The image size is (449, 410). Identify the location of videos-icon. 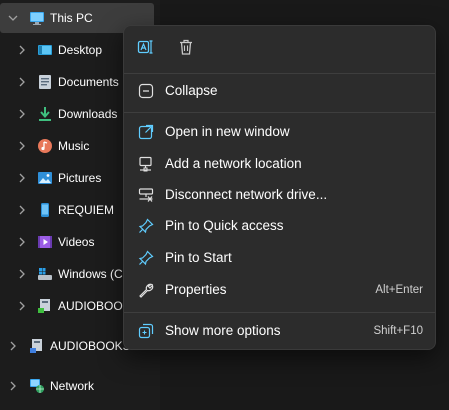
(45, 242).